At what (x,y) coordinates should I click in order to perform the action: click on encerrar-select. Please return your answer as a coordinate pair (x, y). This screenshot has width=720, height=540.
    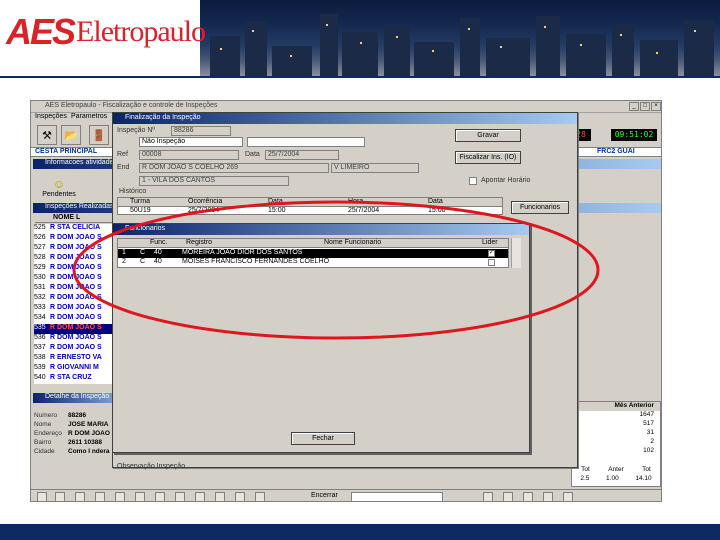
    Looking at the image, I should click on (397, 496).